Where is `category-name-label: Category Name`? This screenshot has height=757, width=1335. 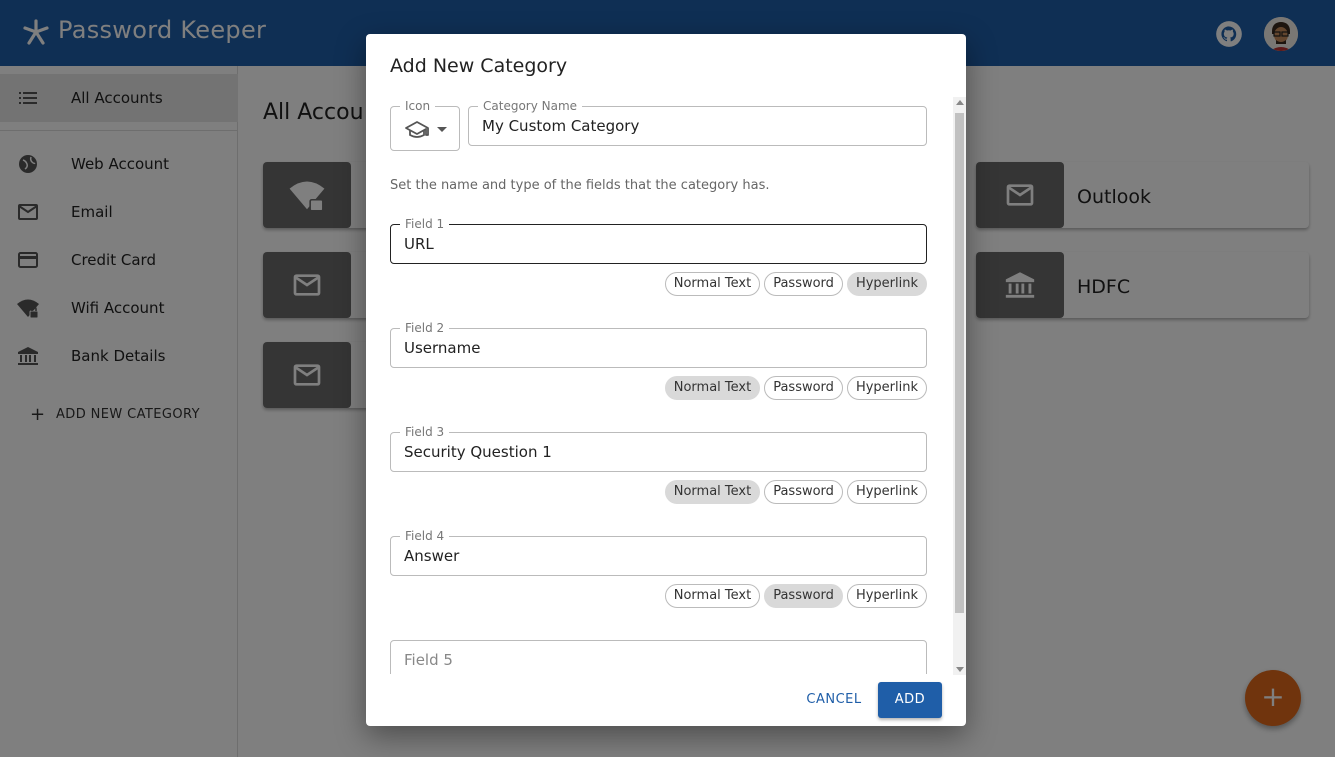
category-name-label: Category Name is located at coordinates (530, 106).